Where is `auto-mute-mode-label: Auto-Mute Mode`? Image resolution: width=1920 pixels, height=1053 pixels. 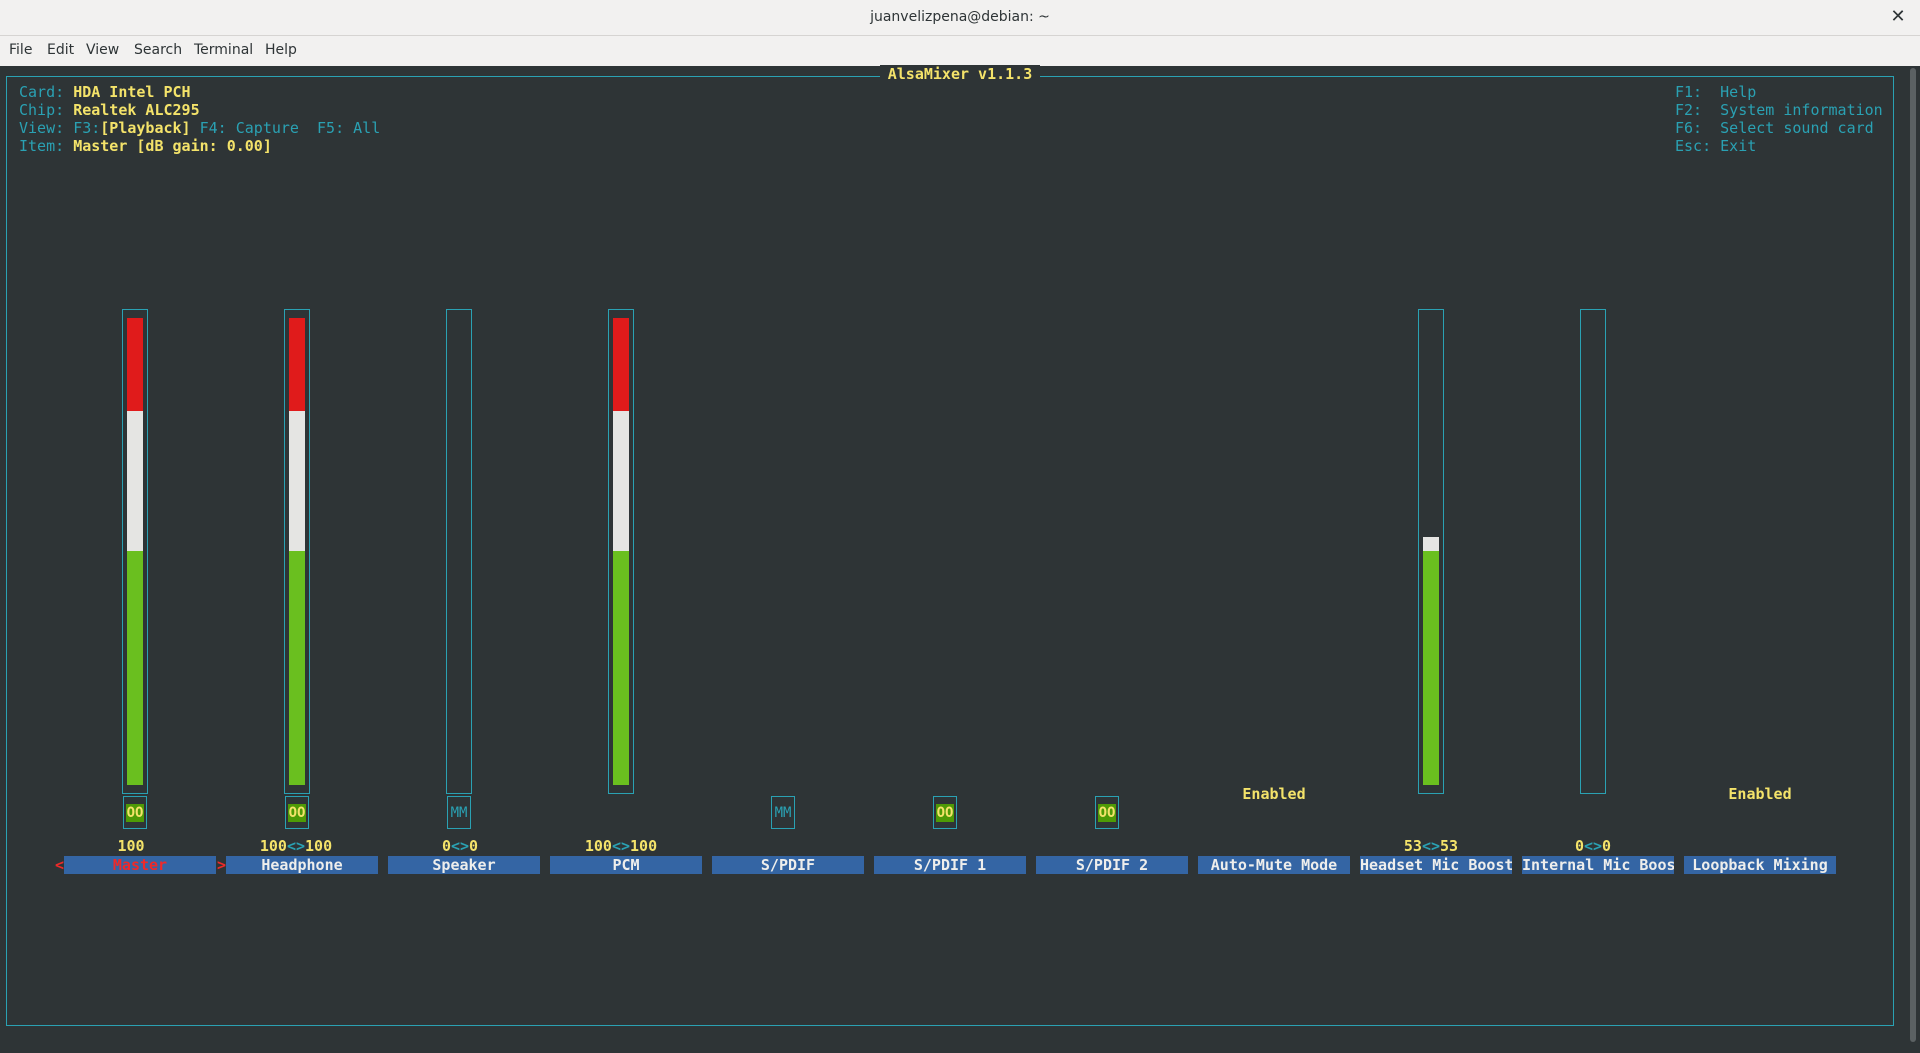
auto-mute-mode-label: Auto-Mute Mode is located at coordinates (1274, 865).